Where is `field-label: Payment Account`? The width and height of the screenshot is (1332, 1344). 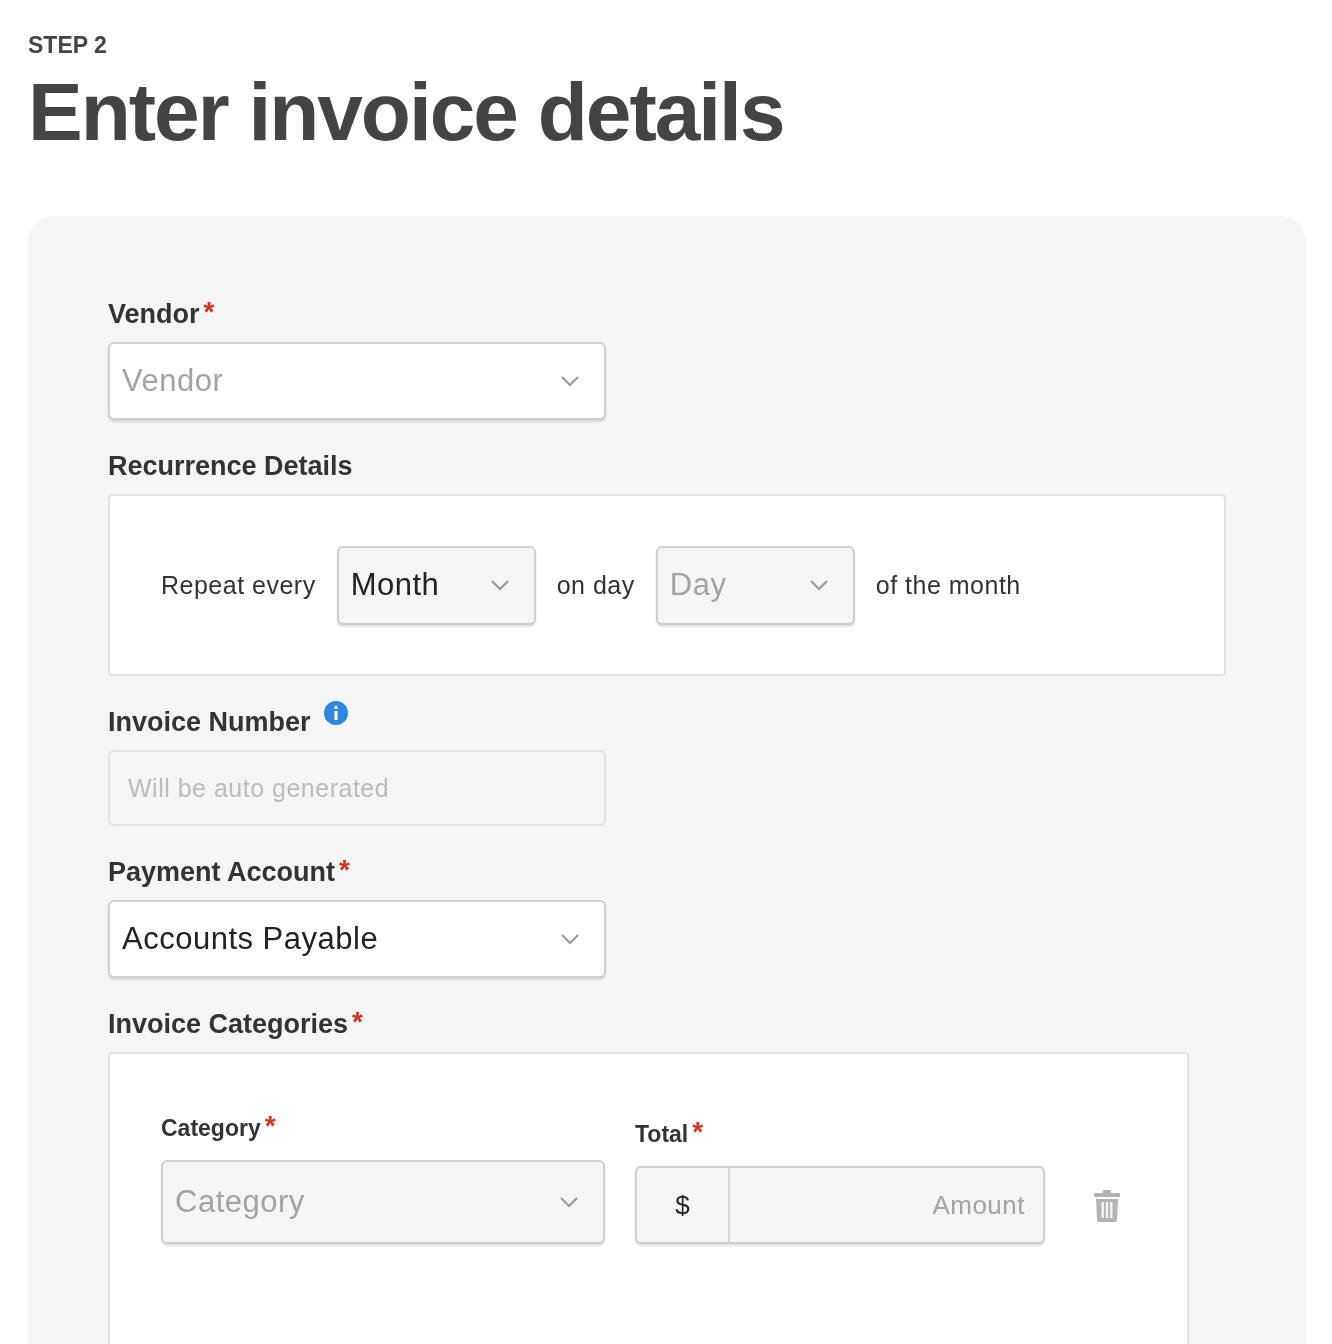 field-label: Payment Account is located at coordinates (222, 872).